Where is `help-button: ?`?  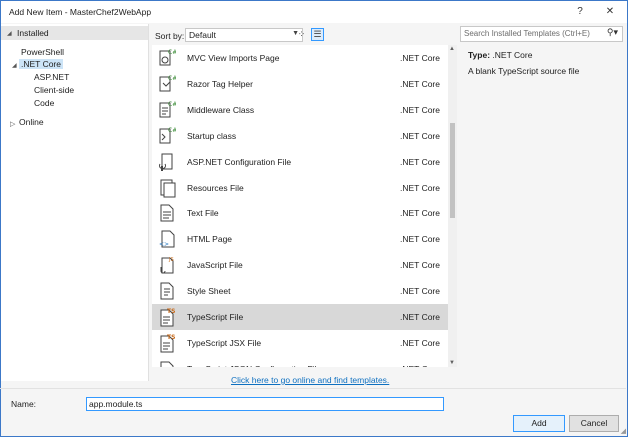 help-button: ? is located at coordinates (580, 12).